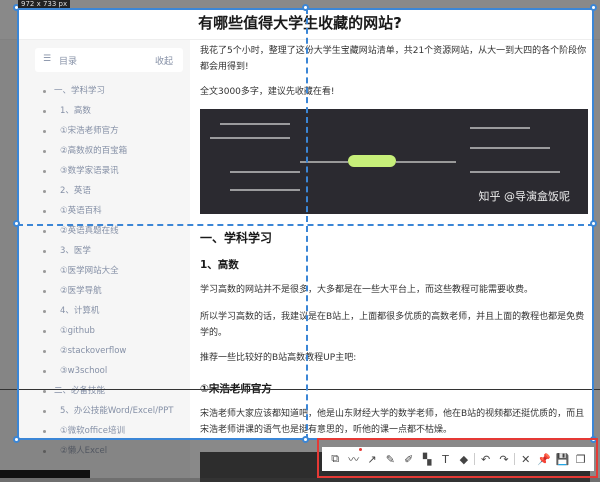 The width and height of the screenshot is (600, 482). I want to click on rectangle-icon: ⧉, so click(335, 459).